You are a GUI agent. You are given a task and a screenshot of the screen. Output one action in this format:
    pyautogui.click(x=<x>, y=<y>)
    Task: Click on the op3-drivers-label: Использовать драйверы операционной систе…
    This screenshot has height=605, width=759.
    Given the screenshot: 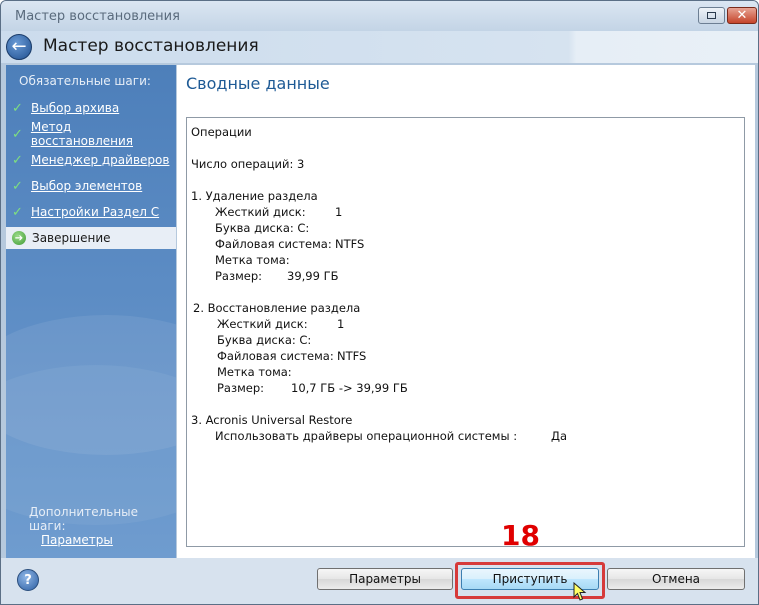 What is the action you would take?
    pyautogui.click(x=366, y=436)
    